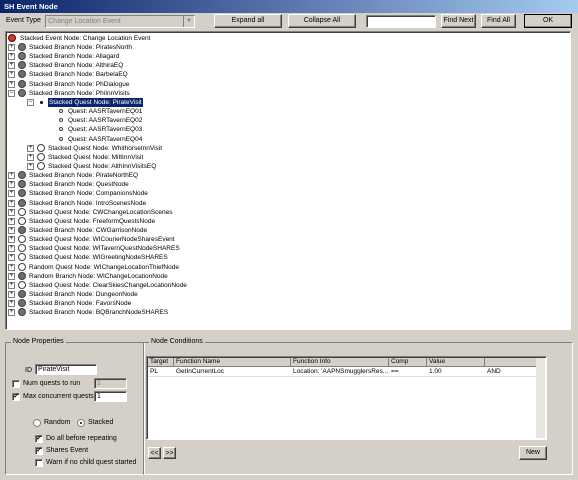 Image resolution: width=578 pixels, height=480 pixels. I want to click on max-concurrent-field, so click(110, 396).